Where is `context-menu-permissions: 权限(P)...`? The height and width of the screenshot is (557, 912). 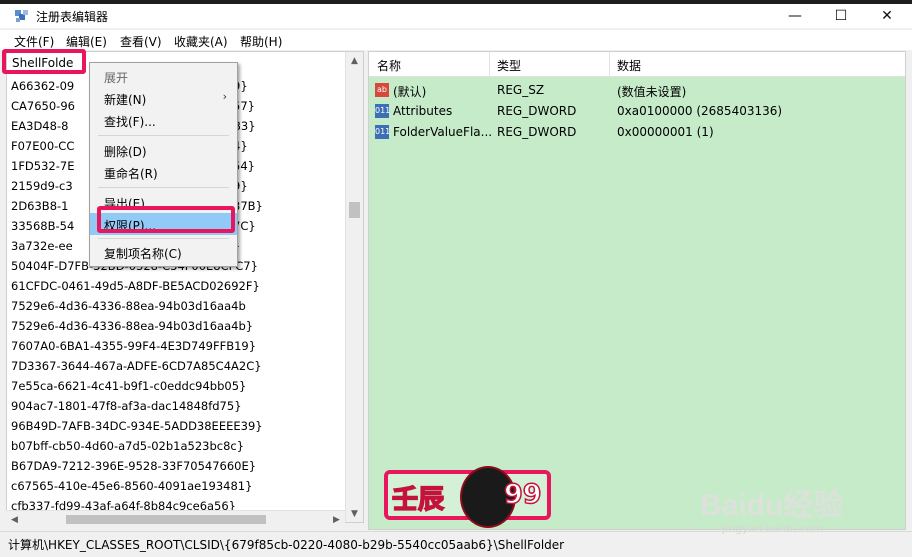
context-menu-permissions: 权限(P)... is located at coordinates (163, 224).